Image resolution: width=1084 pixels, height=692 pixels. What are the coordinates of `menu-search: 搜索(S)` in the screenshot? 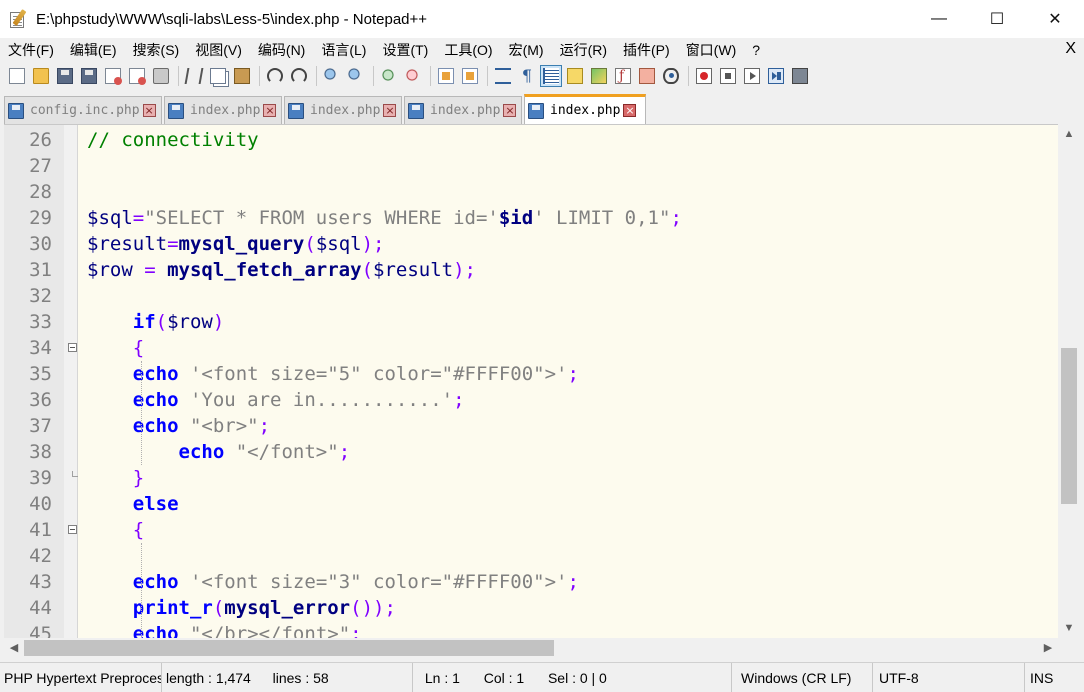 It's located at (156, 50).